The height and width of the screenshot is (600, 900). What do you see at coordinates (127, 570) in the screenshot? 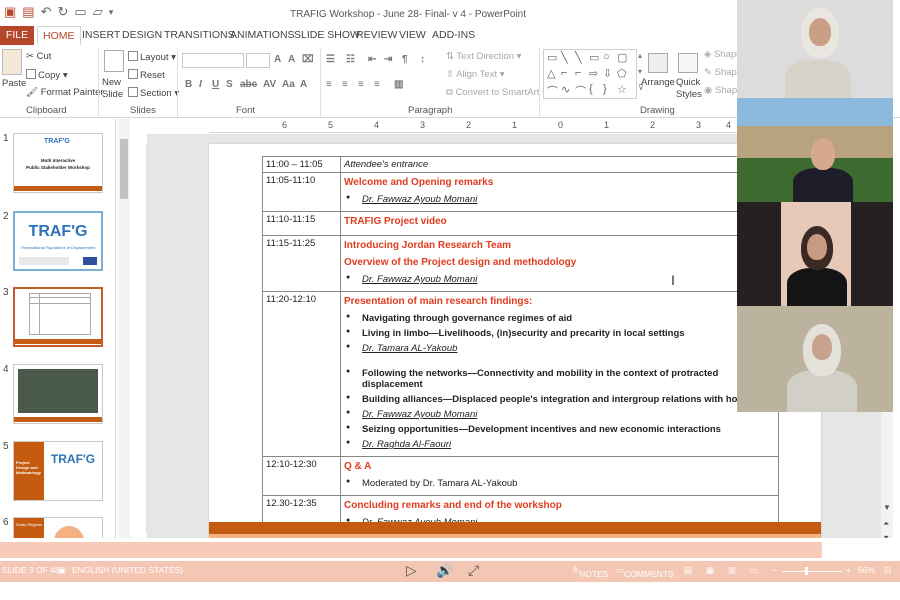
I see `language-indicator: ENGLISH (UNITED STATES)` at bounding box center [127, 570].